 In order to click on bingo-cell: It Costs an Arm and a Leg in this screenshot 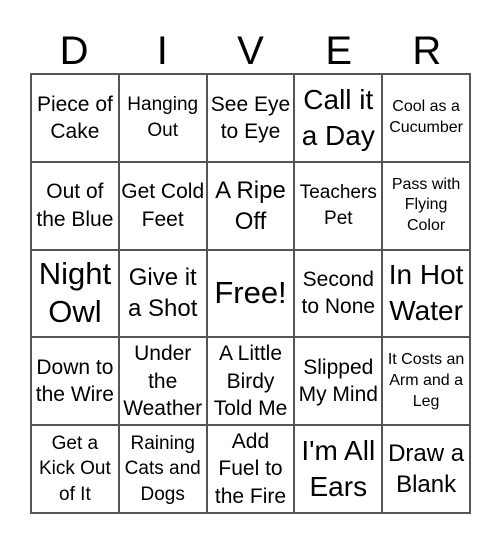, I will do `click(426, 381)`.